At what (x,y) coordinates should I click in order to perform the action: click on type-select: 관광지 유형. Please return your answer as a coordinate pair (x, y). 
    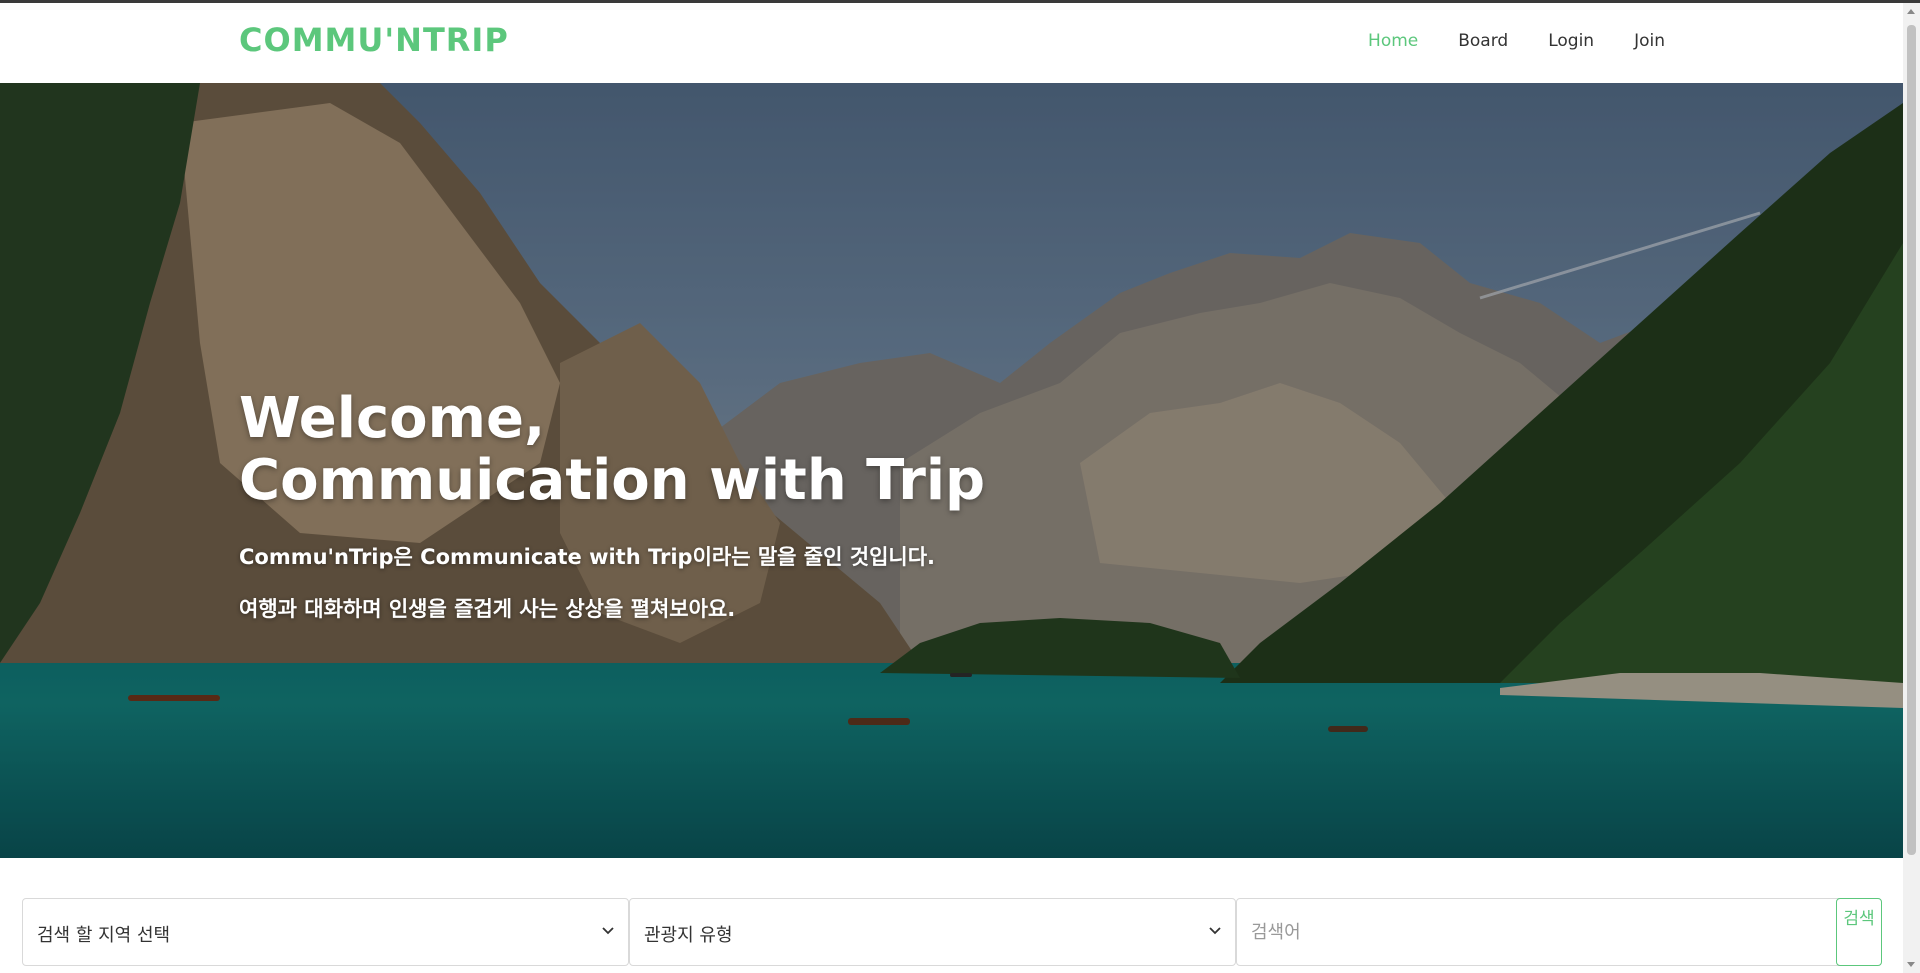
    Looking at the image, I should click on (932, 932).